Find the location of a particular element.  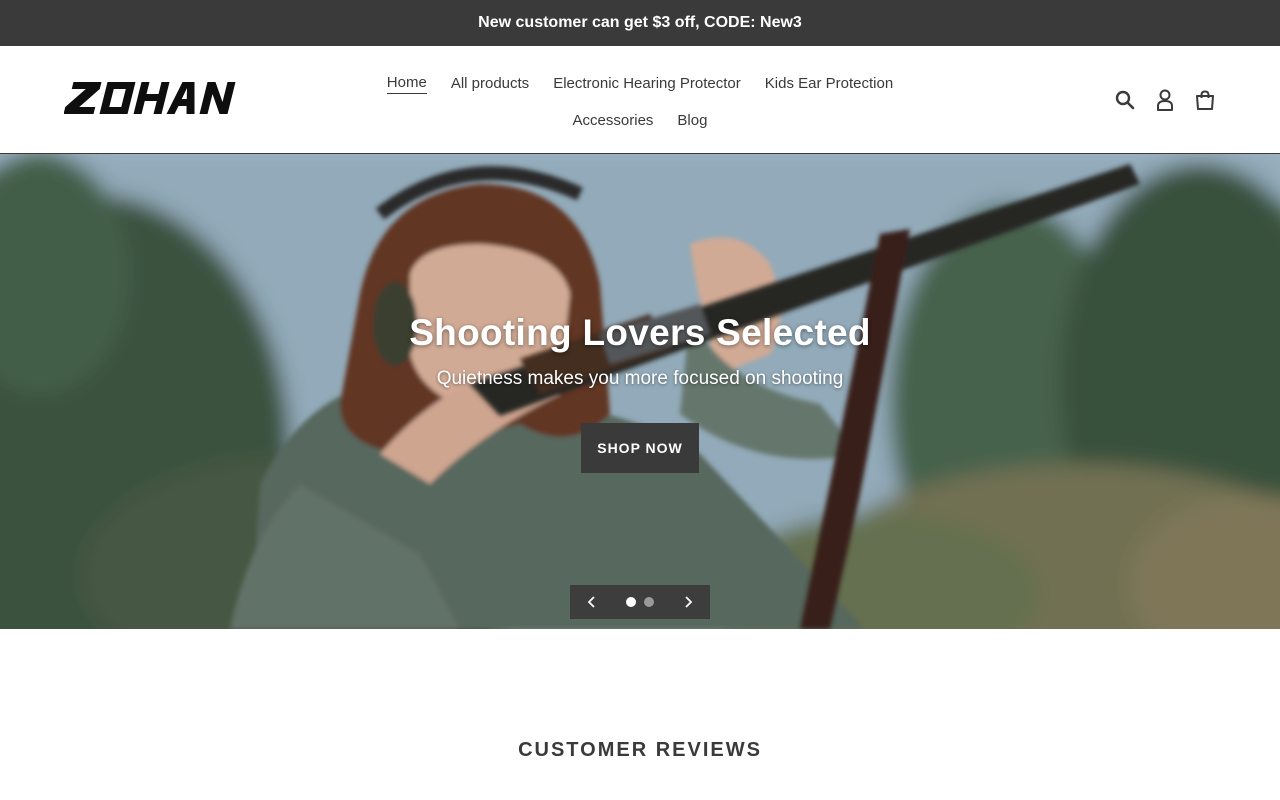

previous-slide-button is located at coordinates (592, 602).